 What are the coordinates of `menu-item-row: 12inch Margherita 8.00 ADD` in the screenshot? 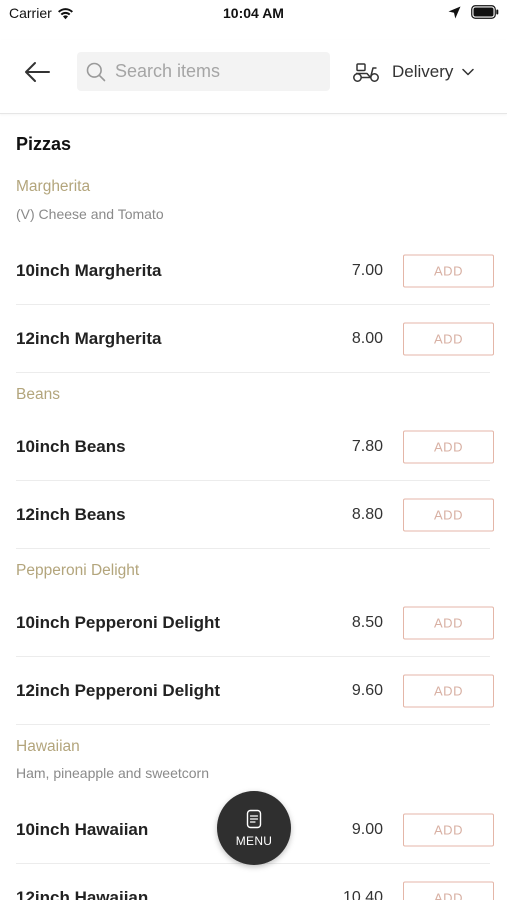 It's located at (253, 339).